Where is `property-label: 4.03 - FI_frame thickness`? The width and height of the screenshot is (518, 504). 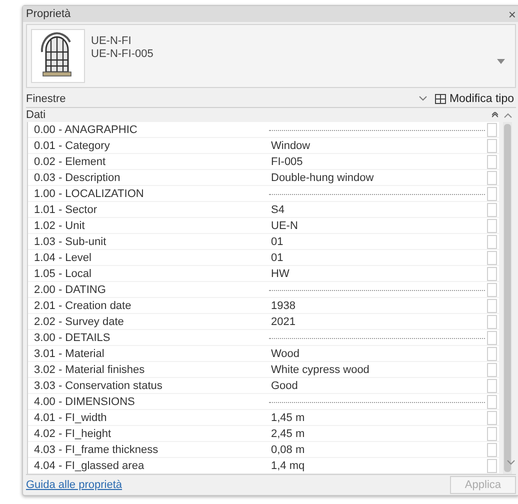 property-label: 4.03 - FI_frame thickness is located at coordinates (96, 450).